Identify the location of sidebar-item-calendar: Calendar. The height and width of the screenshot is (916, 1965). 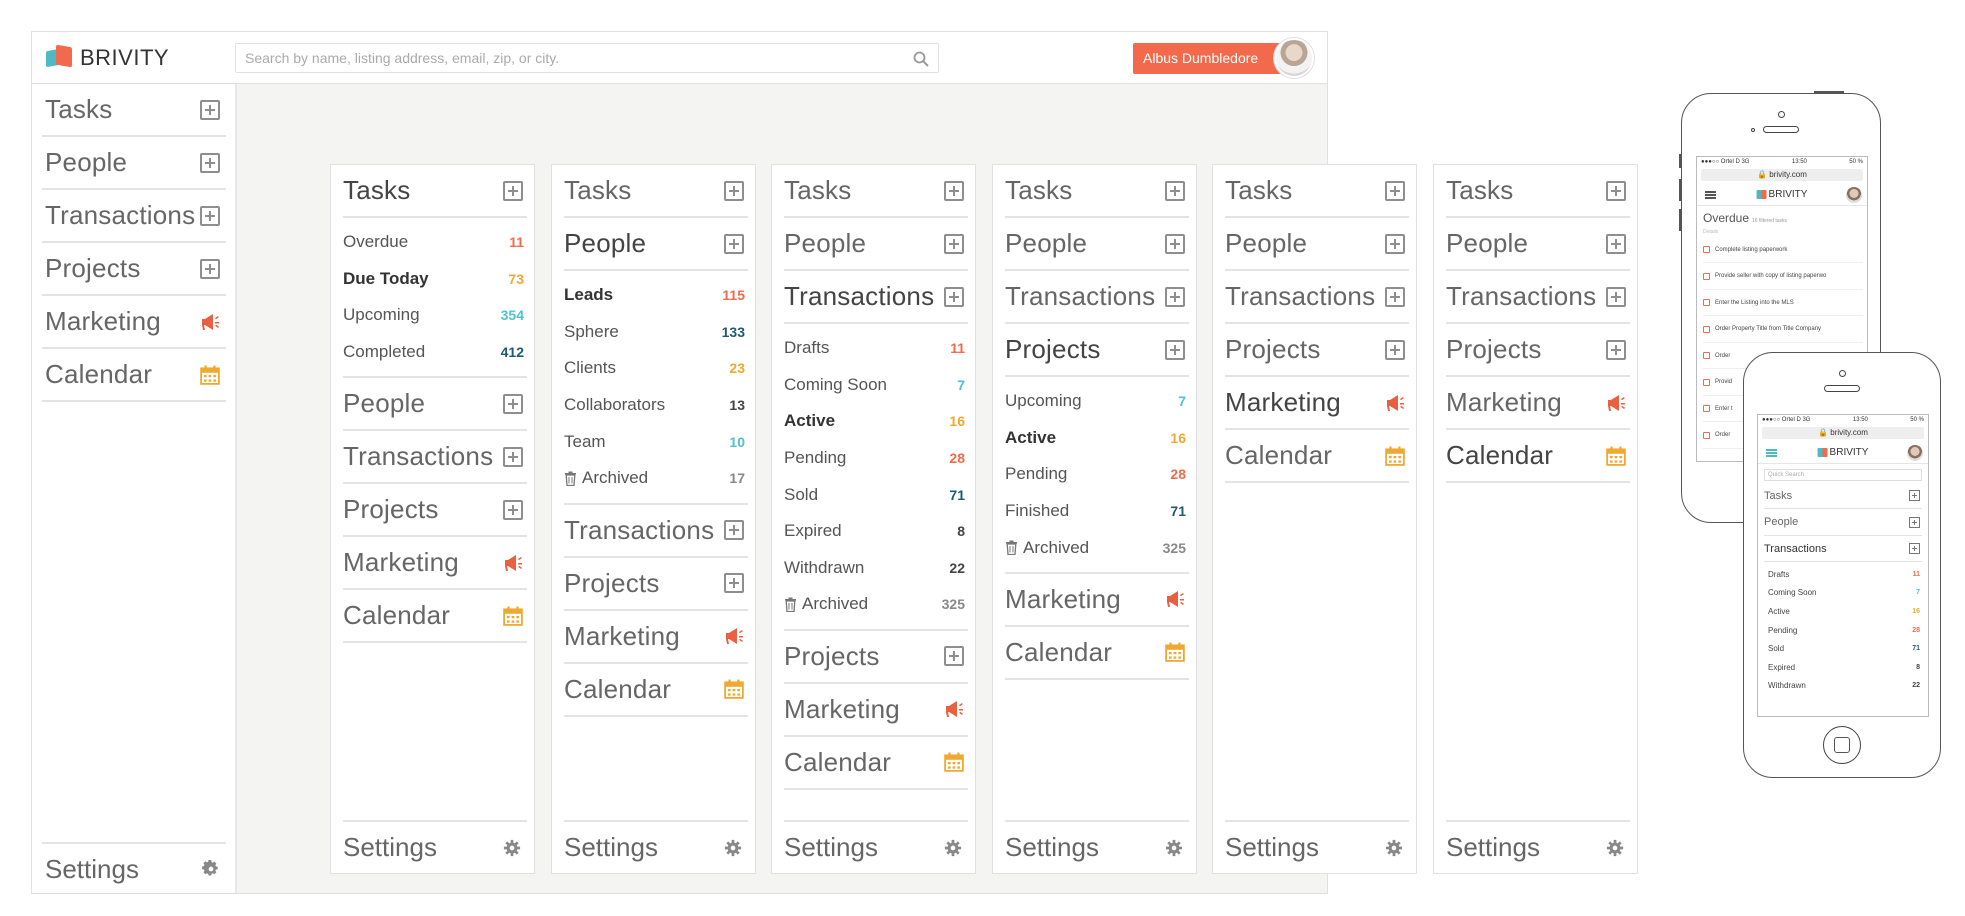
(134, 375).